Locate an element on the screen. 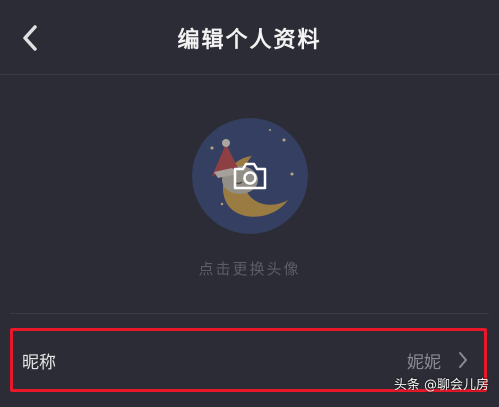 The image size is (499, 407). section-divider is located at coordinates (249, 313).